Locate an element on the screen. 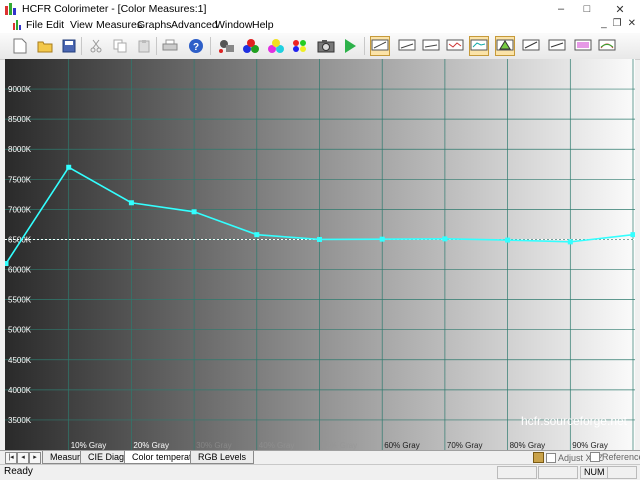 The image size is (640, 480). menu-advanced: Advanced is located at coordinates (194, 25).